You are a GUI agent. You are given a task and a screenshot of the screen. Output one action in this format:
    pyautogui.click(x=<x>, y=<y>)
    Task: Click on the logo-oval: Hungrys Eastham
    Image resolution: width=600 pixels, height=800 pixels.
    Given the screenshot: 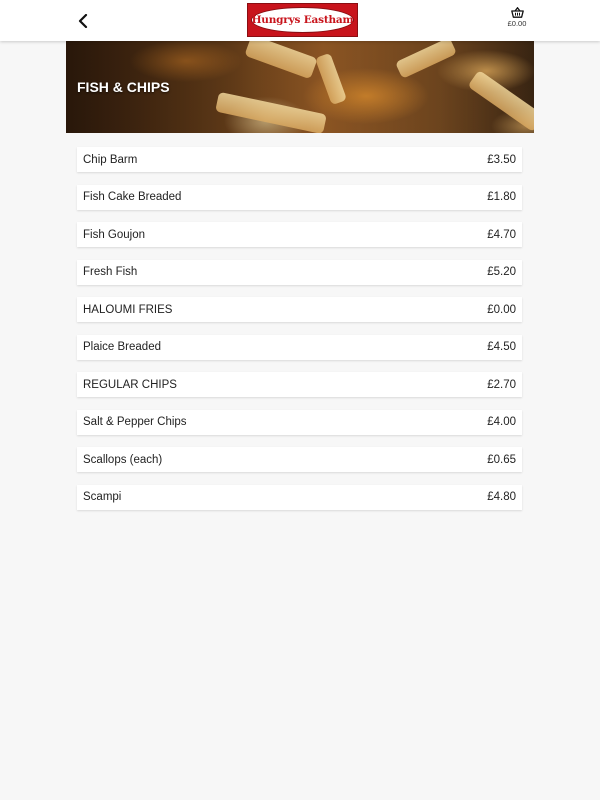 What is the action you would take?
    pyautogui.click(x=302, y=20)
    